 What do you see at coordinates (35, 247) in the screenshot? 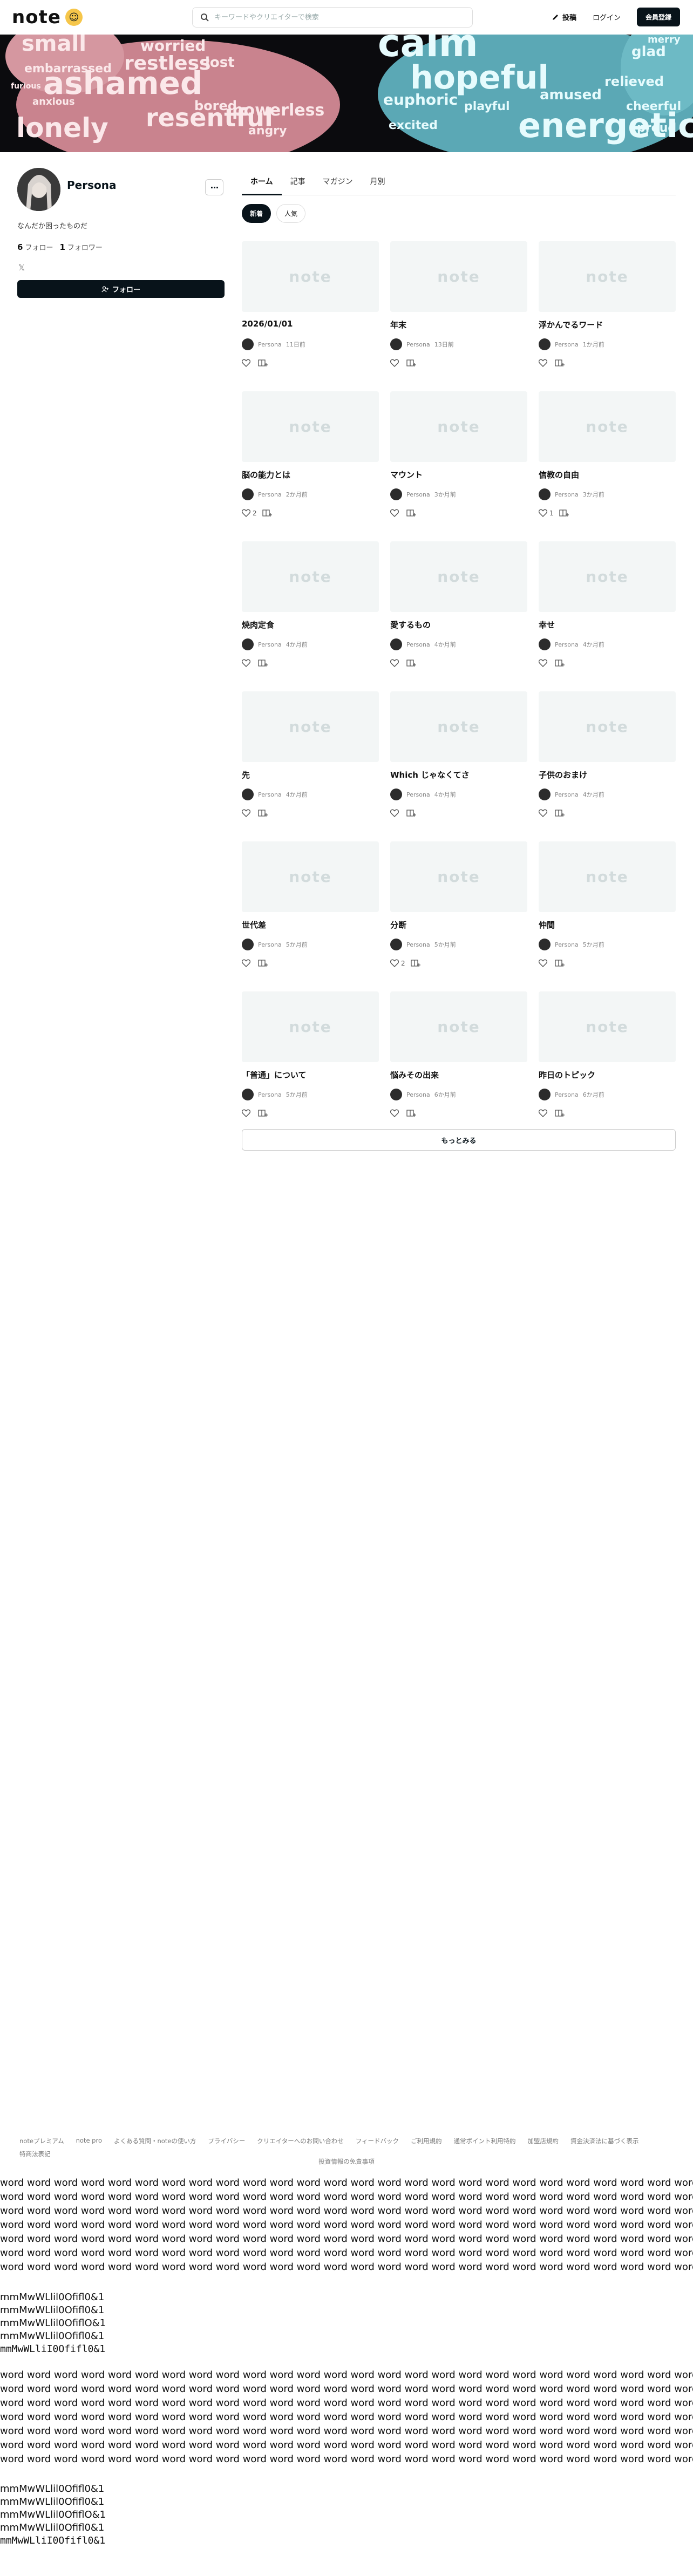
I see `following-link: 6 フォロー` at bounding box center [35, 247].